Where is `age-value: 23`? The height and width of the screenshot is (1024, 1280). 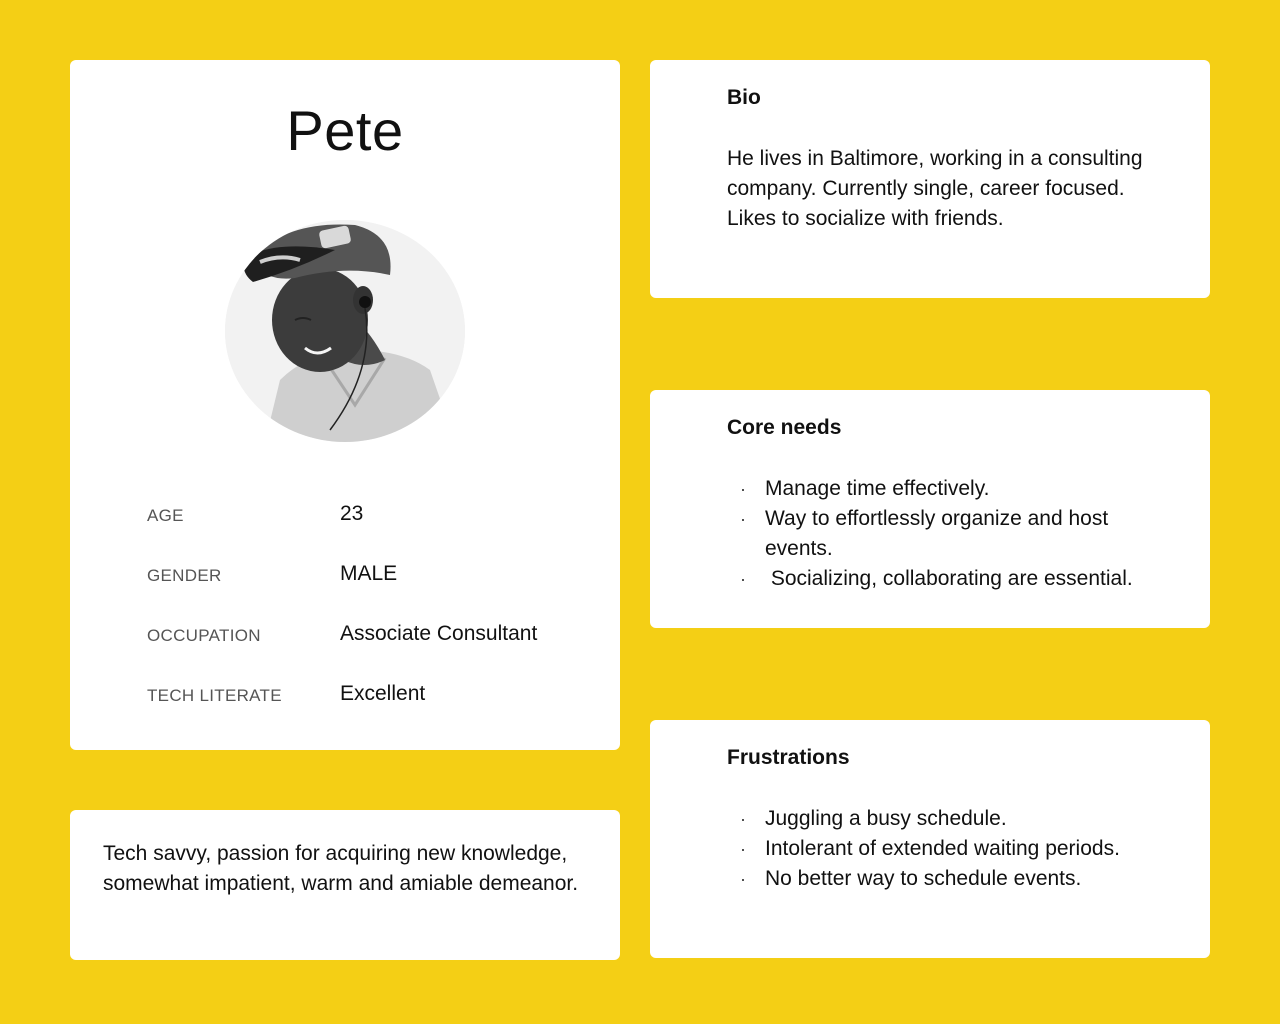 age-value: 23 is located at coordinates (352, 513).